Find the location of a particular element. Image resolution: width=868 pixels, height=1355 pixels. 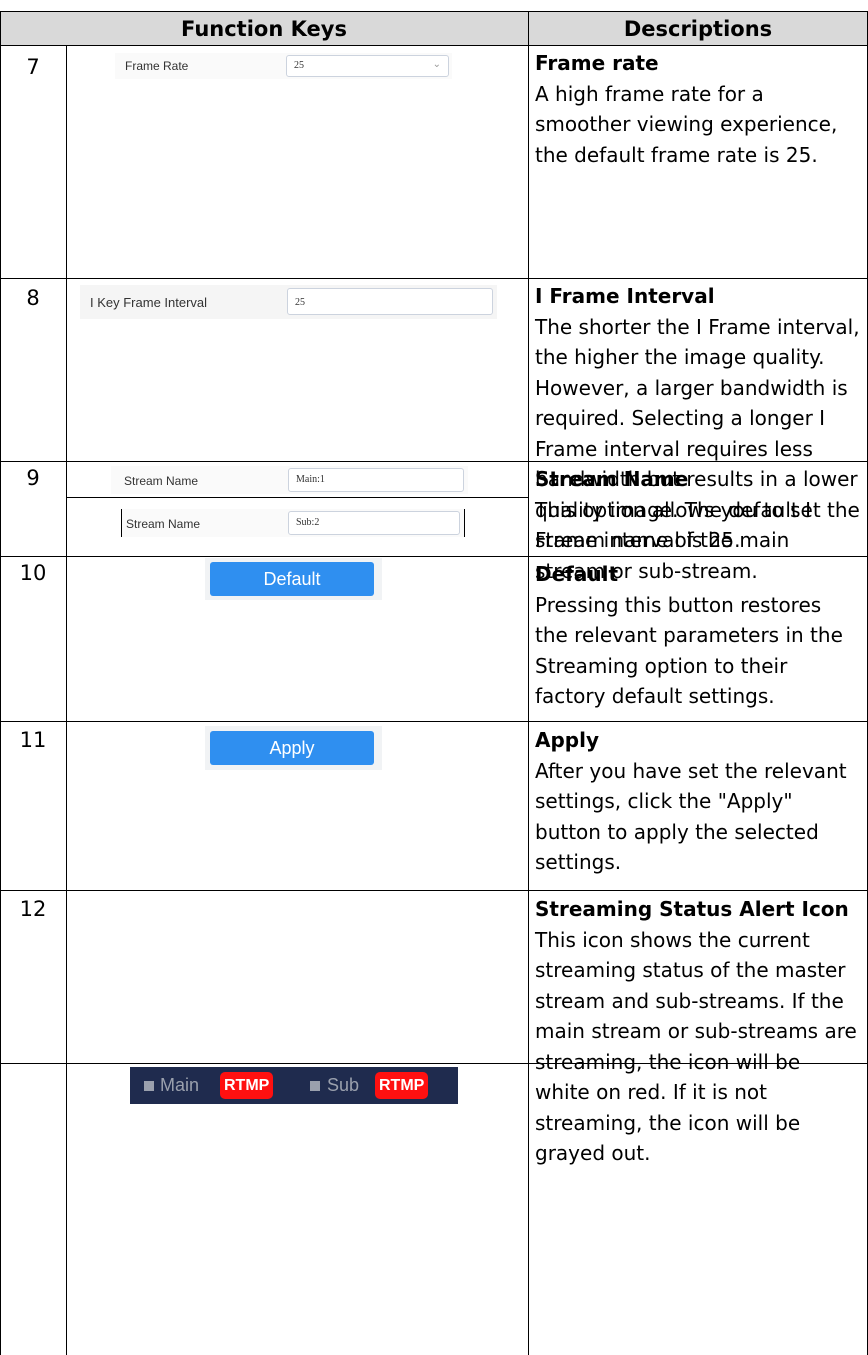

row-number: 12 is located at coordinates (33, 909).